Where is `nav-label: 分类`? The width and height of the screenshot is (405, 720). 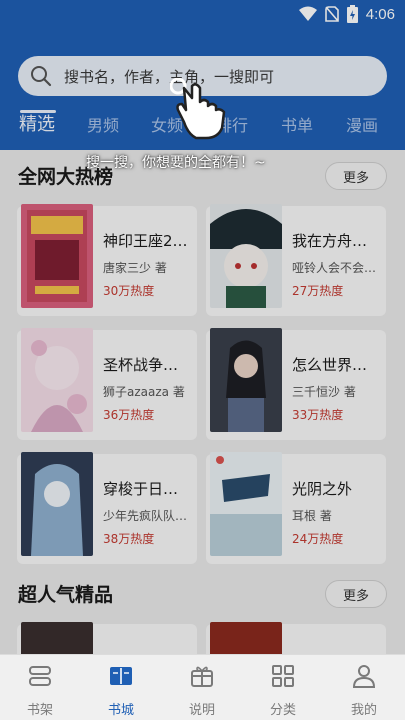
nav-label: 分类 is located at coordinates (282, 710).